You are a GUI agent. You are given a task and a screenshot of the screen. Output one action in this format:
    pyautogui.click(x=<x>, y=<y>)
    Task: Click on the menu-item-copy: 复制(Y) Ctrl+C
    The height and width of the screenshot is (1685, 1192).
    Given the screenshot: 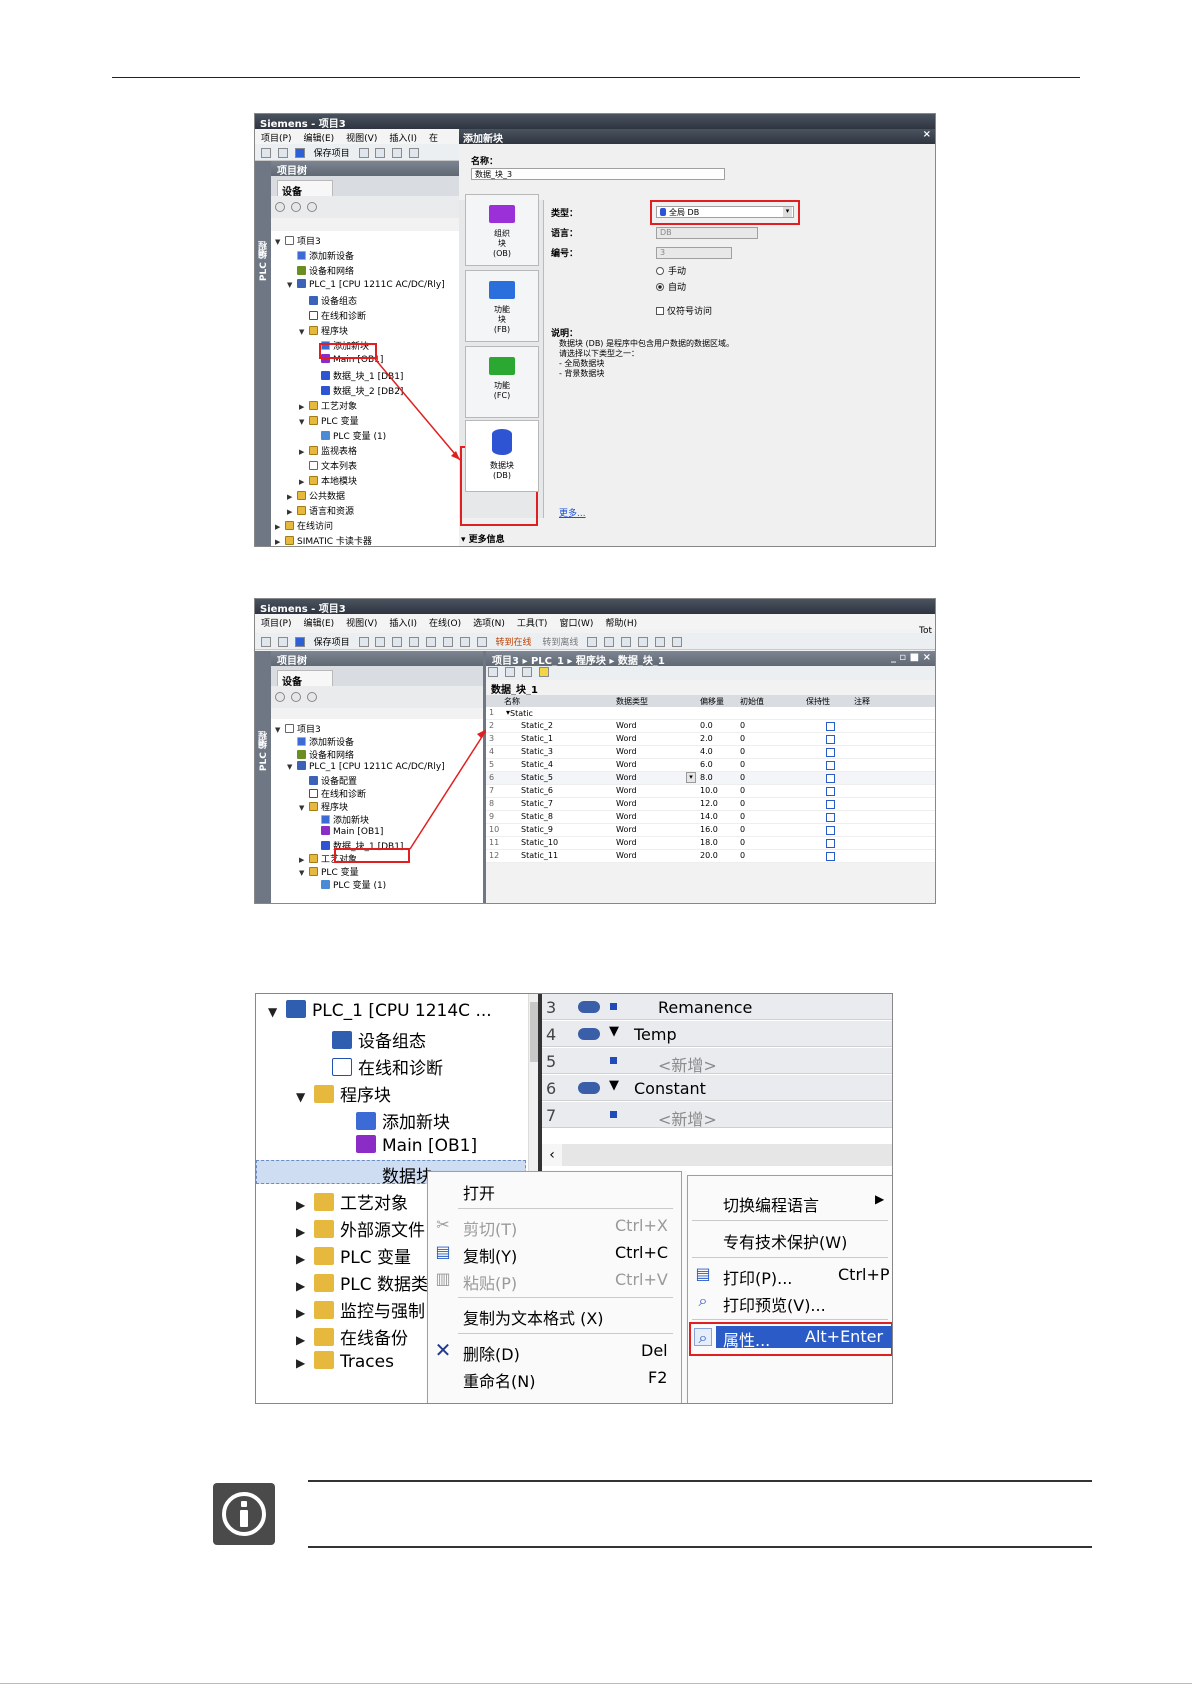 What is the action you would take?
    pyautogui.click(x=569, y=1255)
    